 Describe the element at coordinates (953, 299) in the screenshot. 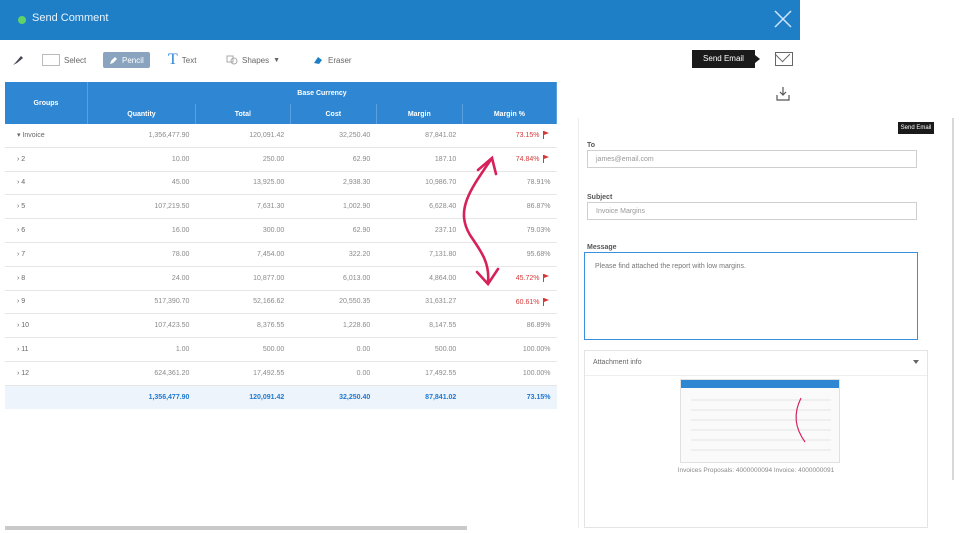

I see `vertical-divider` at that location.